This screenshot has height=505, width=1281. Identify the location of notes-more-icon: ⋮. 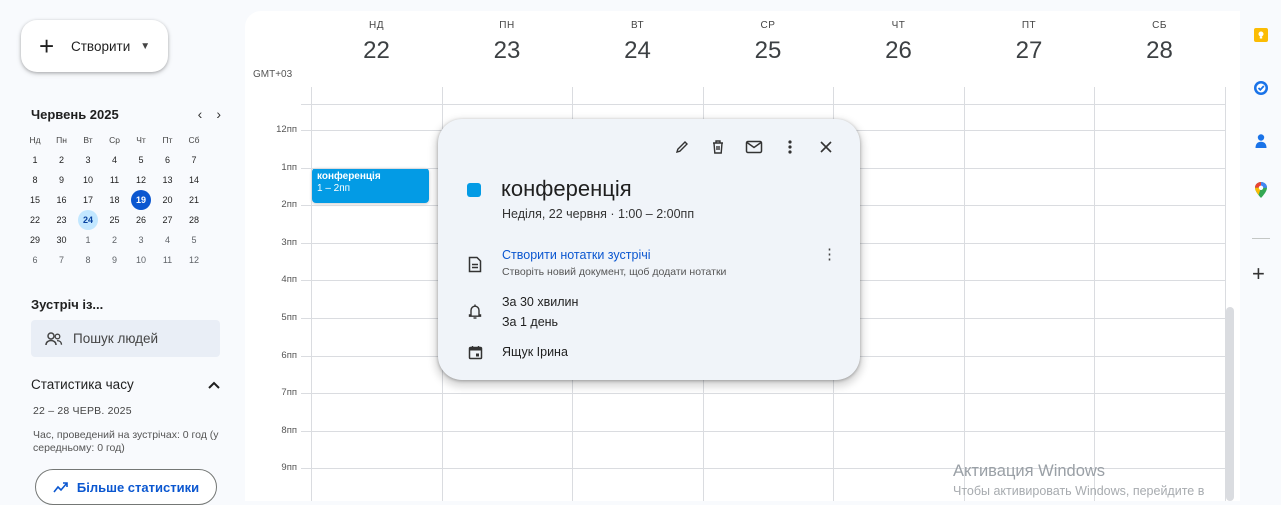
(829, 254).